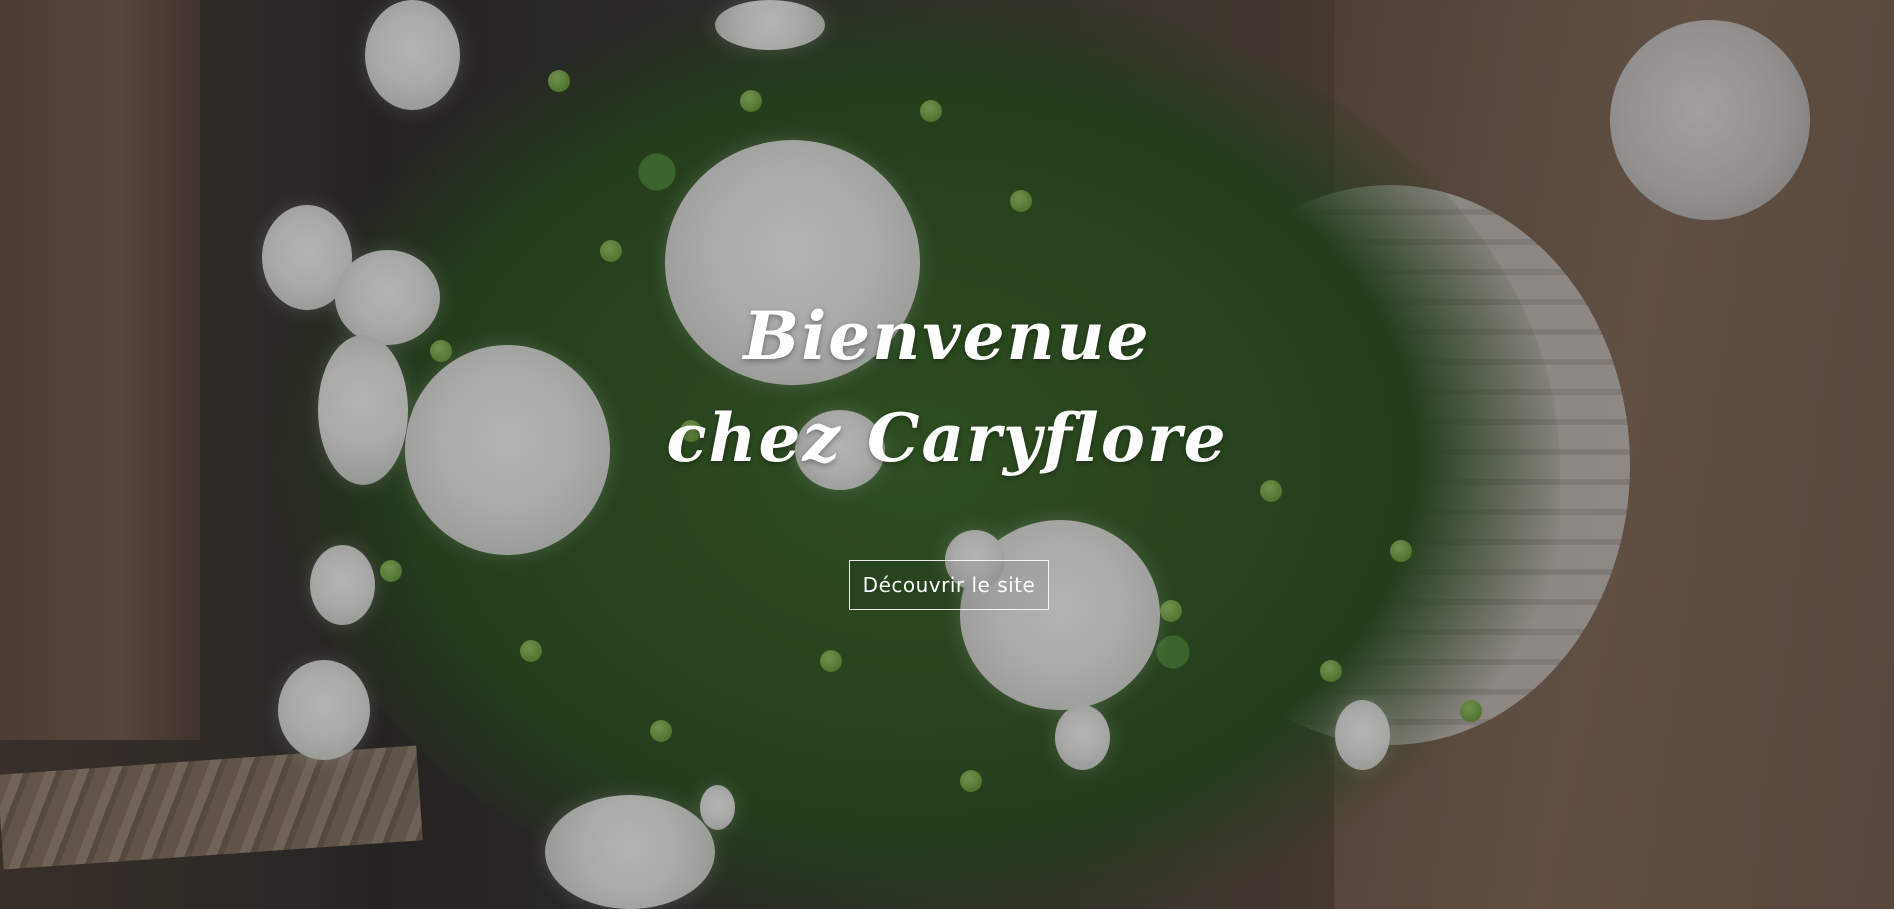 This screenshot has height=909, width=1894. What do you see at coordinates (949, 585) in the screenshot?
I see `discover-site-button: Découvrir le site` at bounding box center [949, 585].